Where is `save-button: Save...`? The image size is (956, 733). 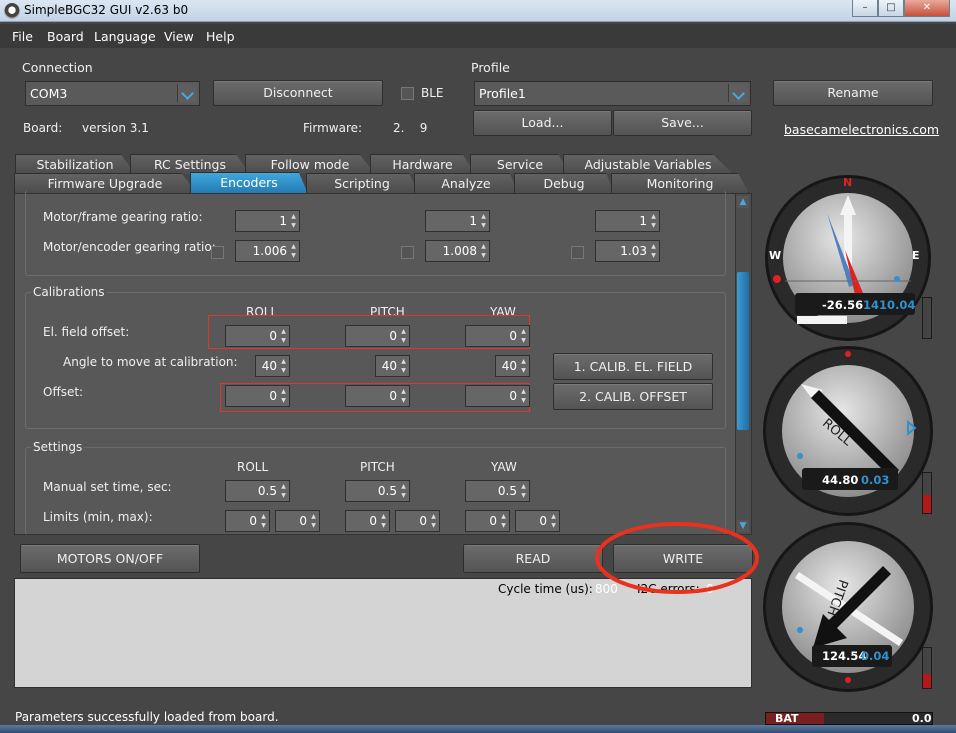 save-button: Save... is located at coordinates (682, 123).